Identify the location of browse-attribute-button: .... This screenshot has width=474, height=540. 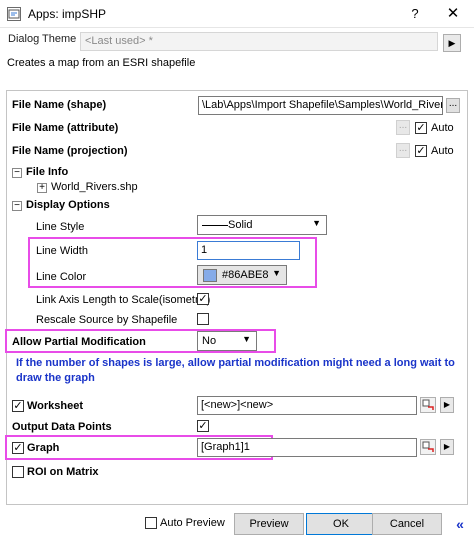
(403, 127).